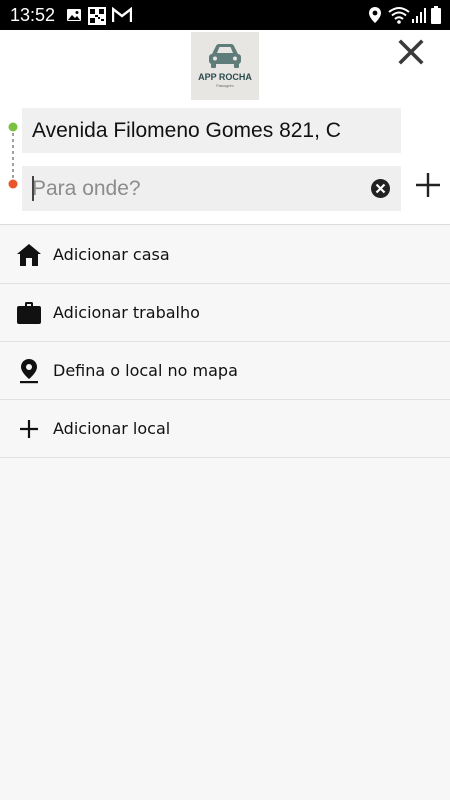  Describe the element at coordinates (399, 17) in the screenshot. I see `wifi-icon` at that location.